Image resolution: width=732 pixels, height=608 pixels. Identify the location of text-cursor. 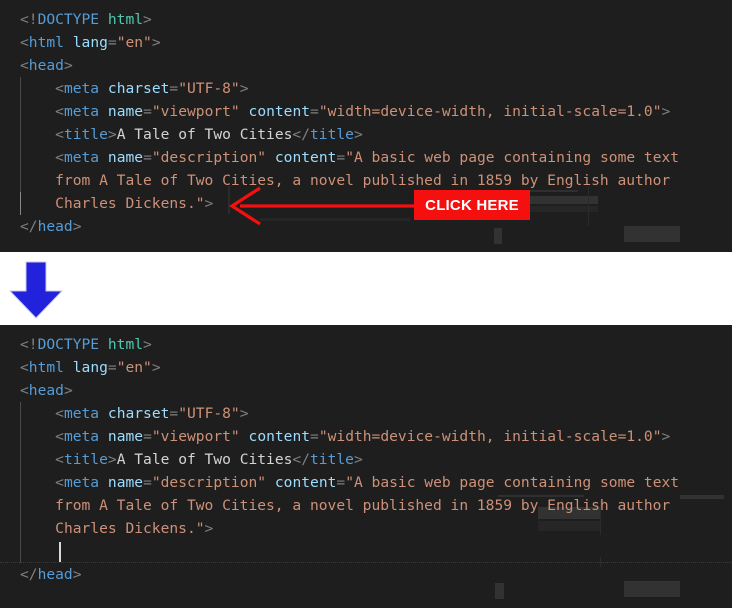
(60, 552).